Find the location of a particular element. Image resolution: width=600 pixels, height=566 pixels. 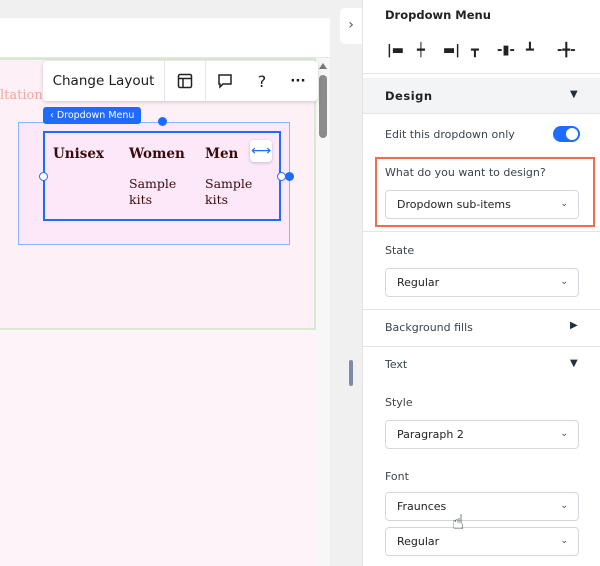

font-weight-select: Regular ⌄ is located at coordinates (482, 541).